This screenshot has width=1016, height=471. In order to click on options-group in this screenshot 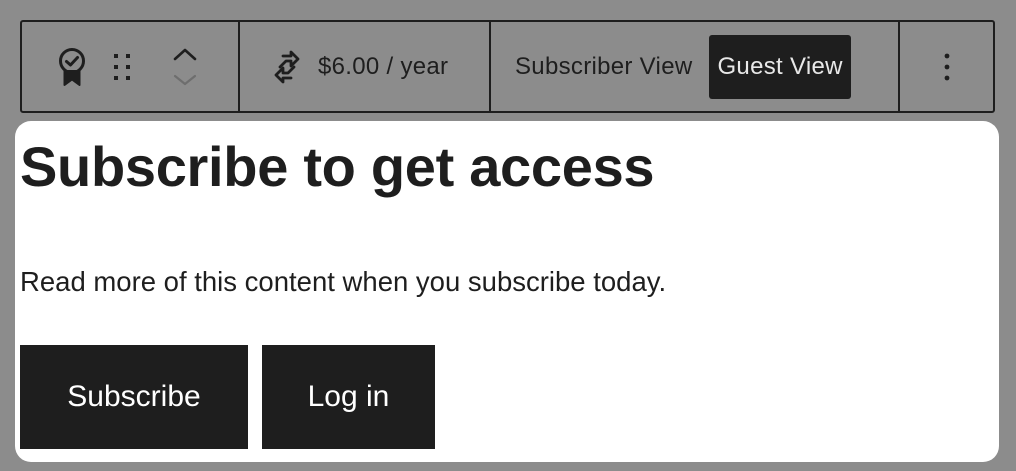, I will do `click(946, 66)`.